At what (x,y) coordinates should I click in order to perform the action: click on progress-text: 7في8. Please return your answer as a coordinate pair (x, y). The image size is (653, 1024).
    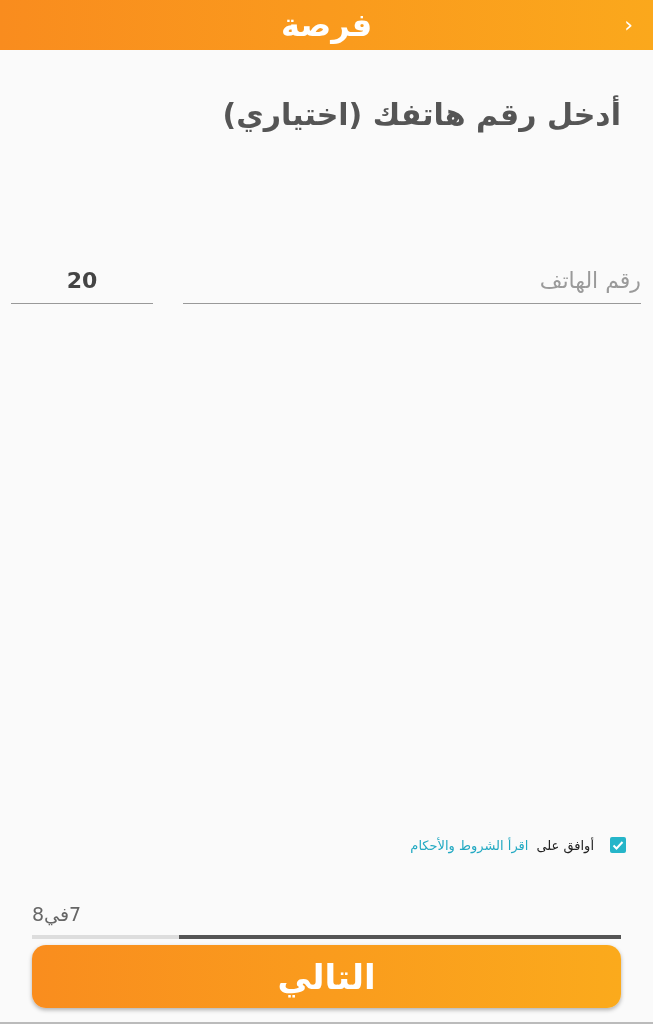
    Looking at the image, I should click on (57, 915).